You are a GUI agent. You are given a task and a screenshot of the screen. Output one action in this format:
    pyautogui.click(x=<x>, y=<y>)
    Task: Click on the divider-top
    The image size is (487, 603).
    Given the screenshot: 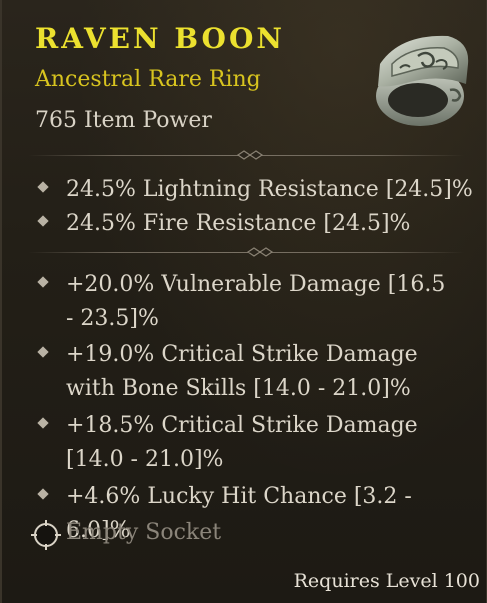 What is the action you would take?
    pyautogui.click(x=246, y=155)
    